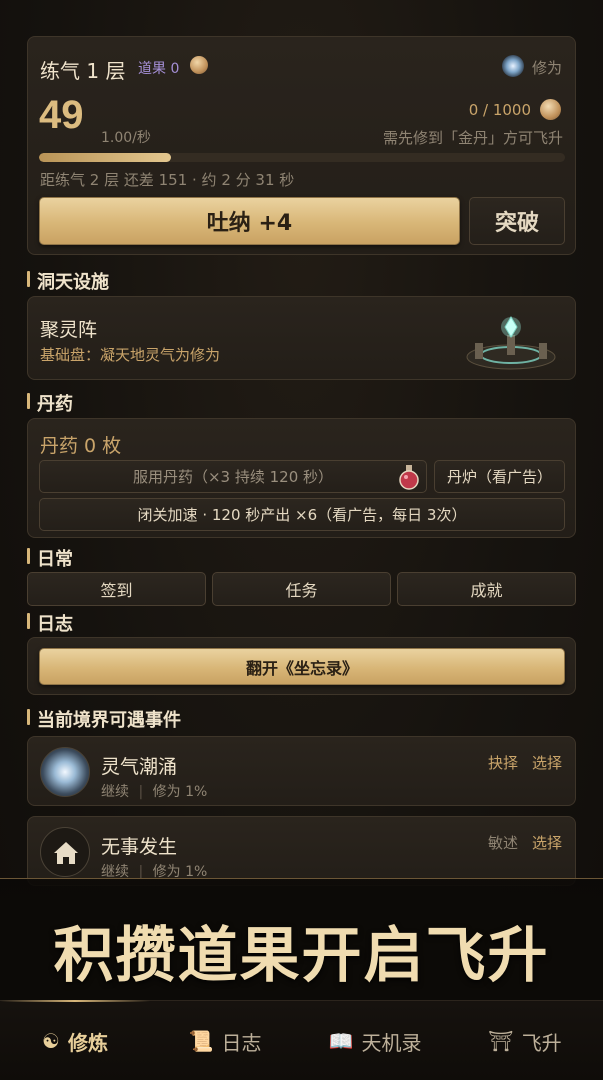 Image resolution: width=603 pixels, height=1080 pixels. What do you see at coordinates (525, 1041) in the screenshot?
I see `tab-ascend: ⛩ 飞升` at bounding box center [525, 1041].